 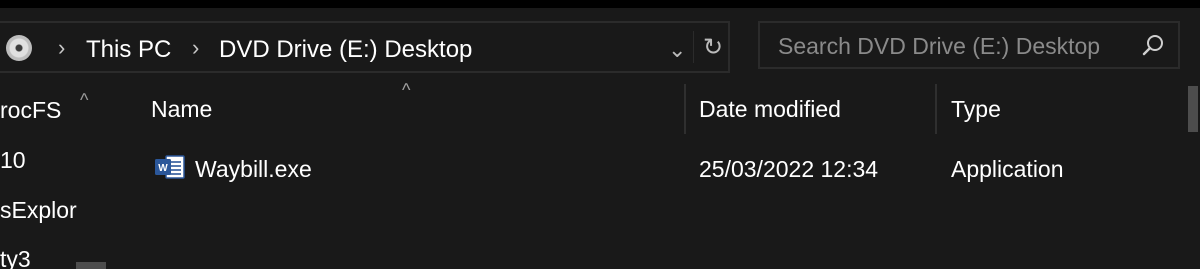 What do you see at coordinates (600, 4) in the screenshot?
I see `window-top-edge` at bounding box center [600, 4].